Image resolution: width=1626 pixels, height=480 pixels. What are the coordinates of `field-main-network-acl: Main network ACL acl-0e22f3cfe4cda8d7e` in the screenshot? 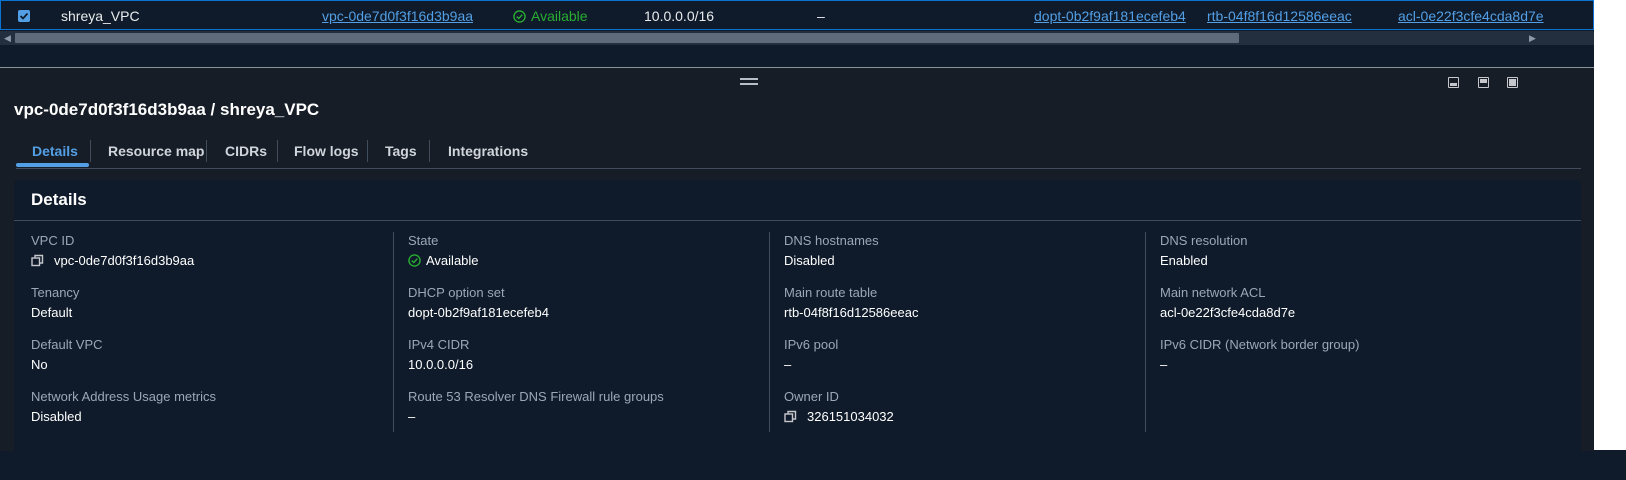 It's located at (1227, 302).